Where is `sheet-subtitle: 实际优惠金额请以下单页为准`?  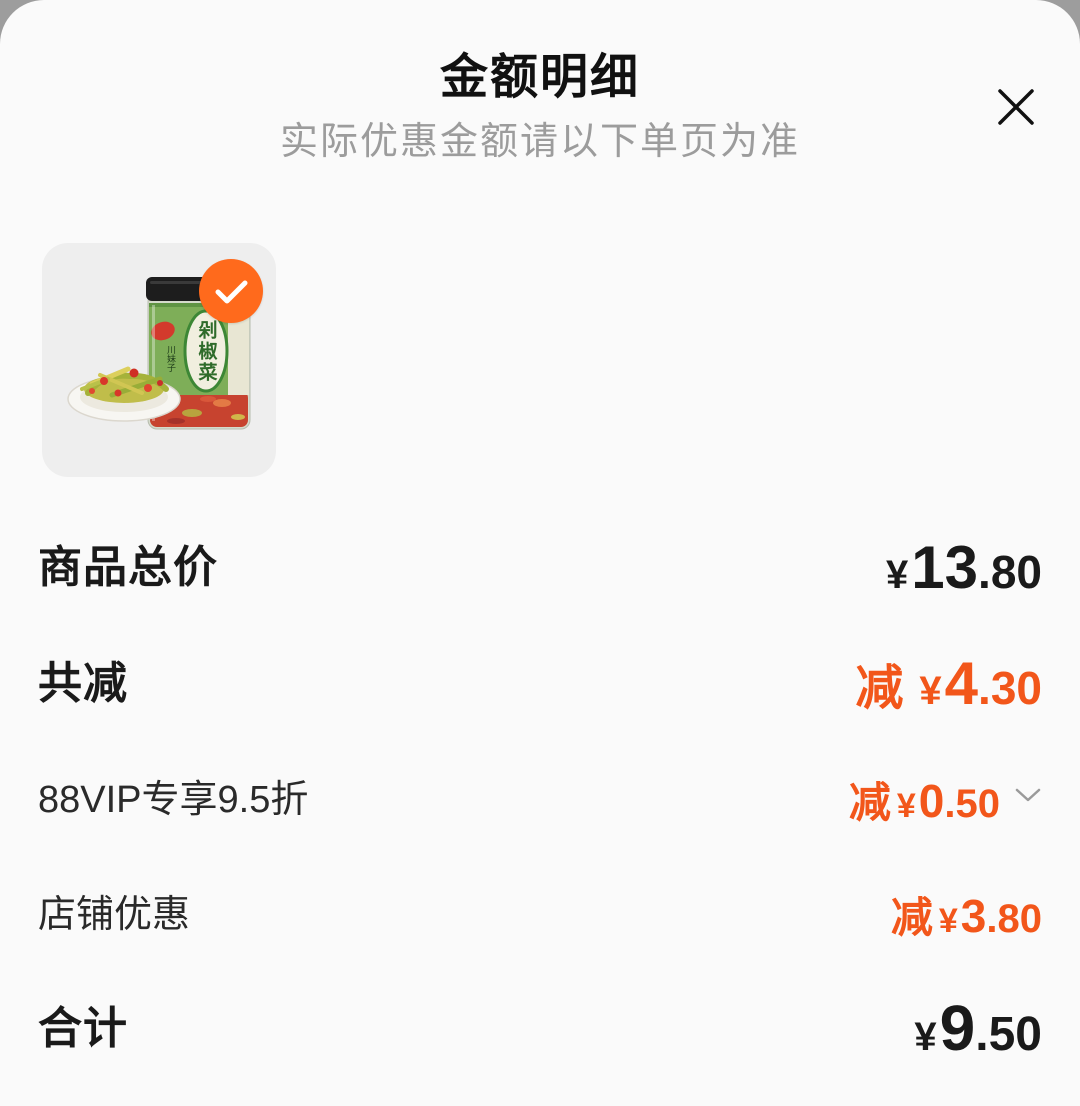
sheet-subtitle: 实际优惠金额请以下单页为准 is located at coordinates (539, 142).